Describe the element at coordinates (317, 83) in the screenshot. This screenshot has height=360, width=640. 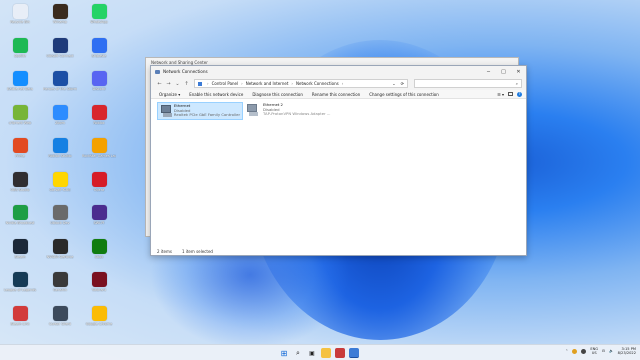
I see `breadcrumb-network-connections: Network Connections` at that location.